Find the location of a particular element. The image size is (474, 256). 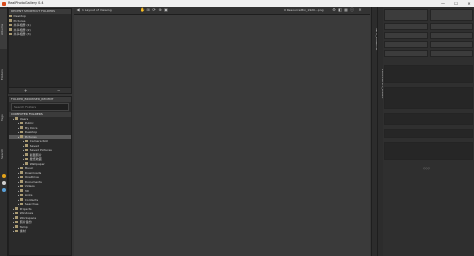

settings-icon: ⚙ is located at coordinates (334, 10).